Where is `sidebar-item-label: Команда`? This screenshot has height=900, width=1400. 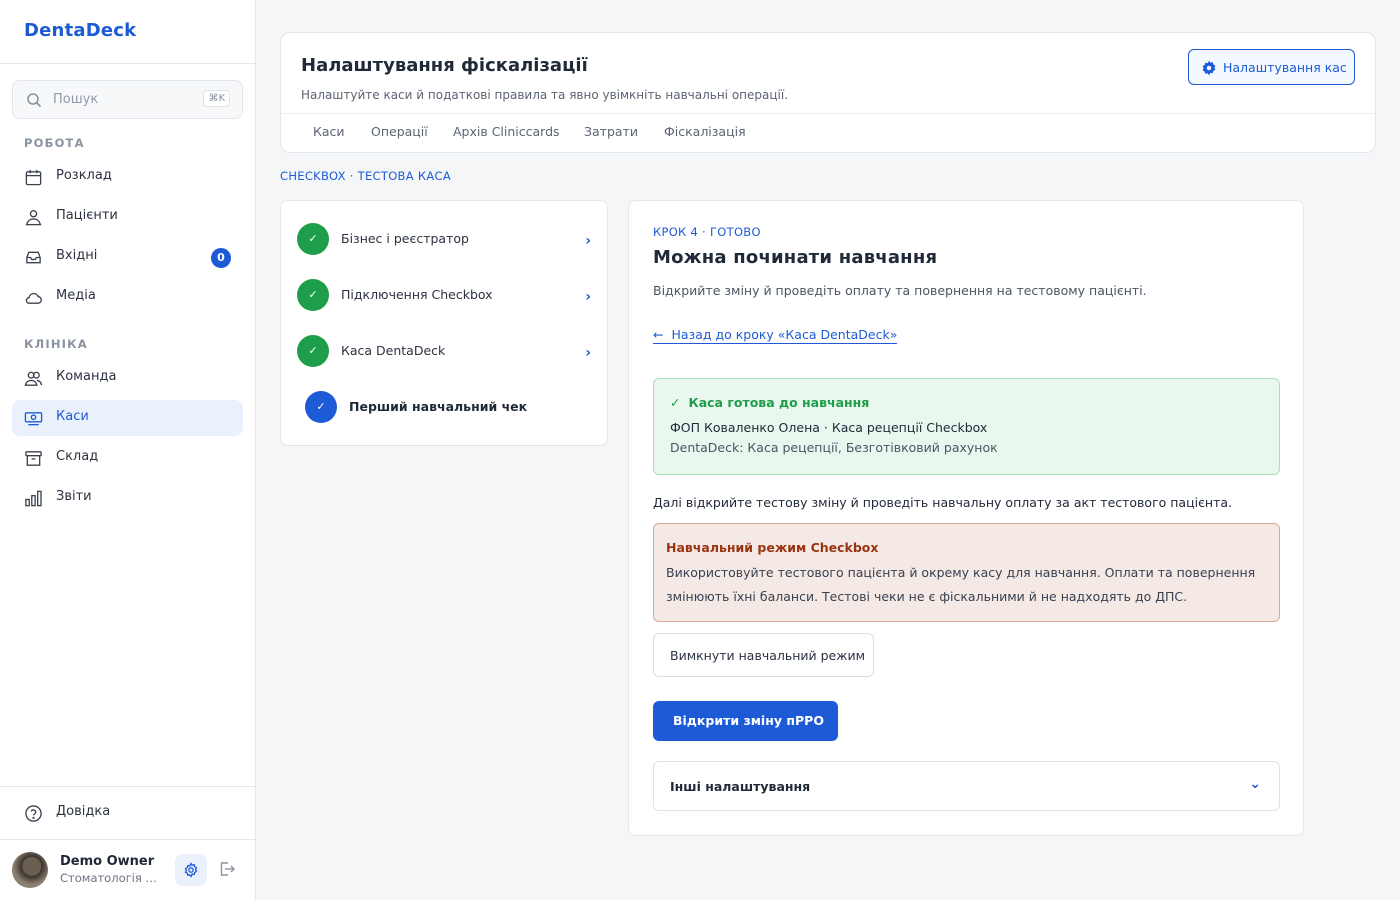 sidebar-item-label: Команда is located at coordinates (86, 376).